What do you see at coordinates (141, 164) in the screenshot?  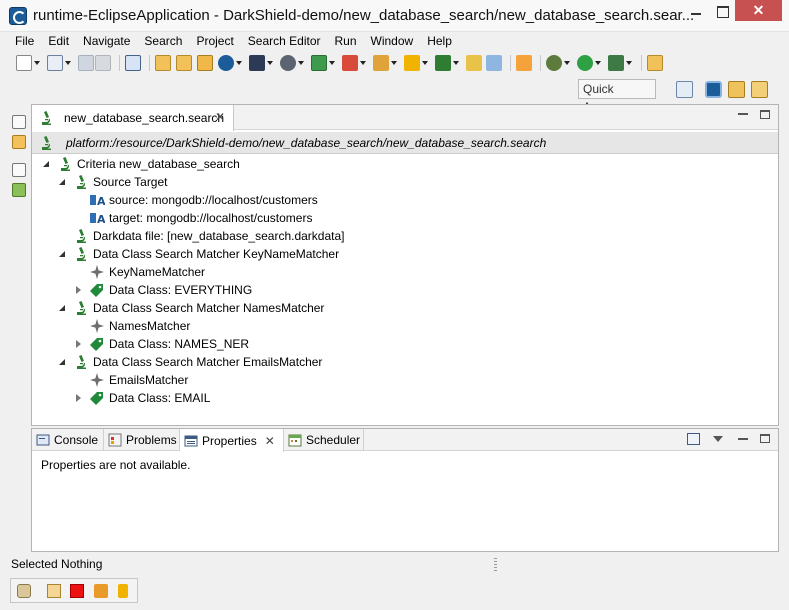 I see `tree-node: Criteria new_database_search` at bounding box center [141, 164].